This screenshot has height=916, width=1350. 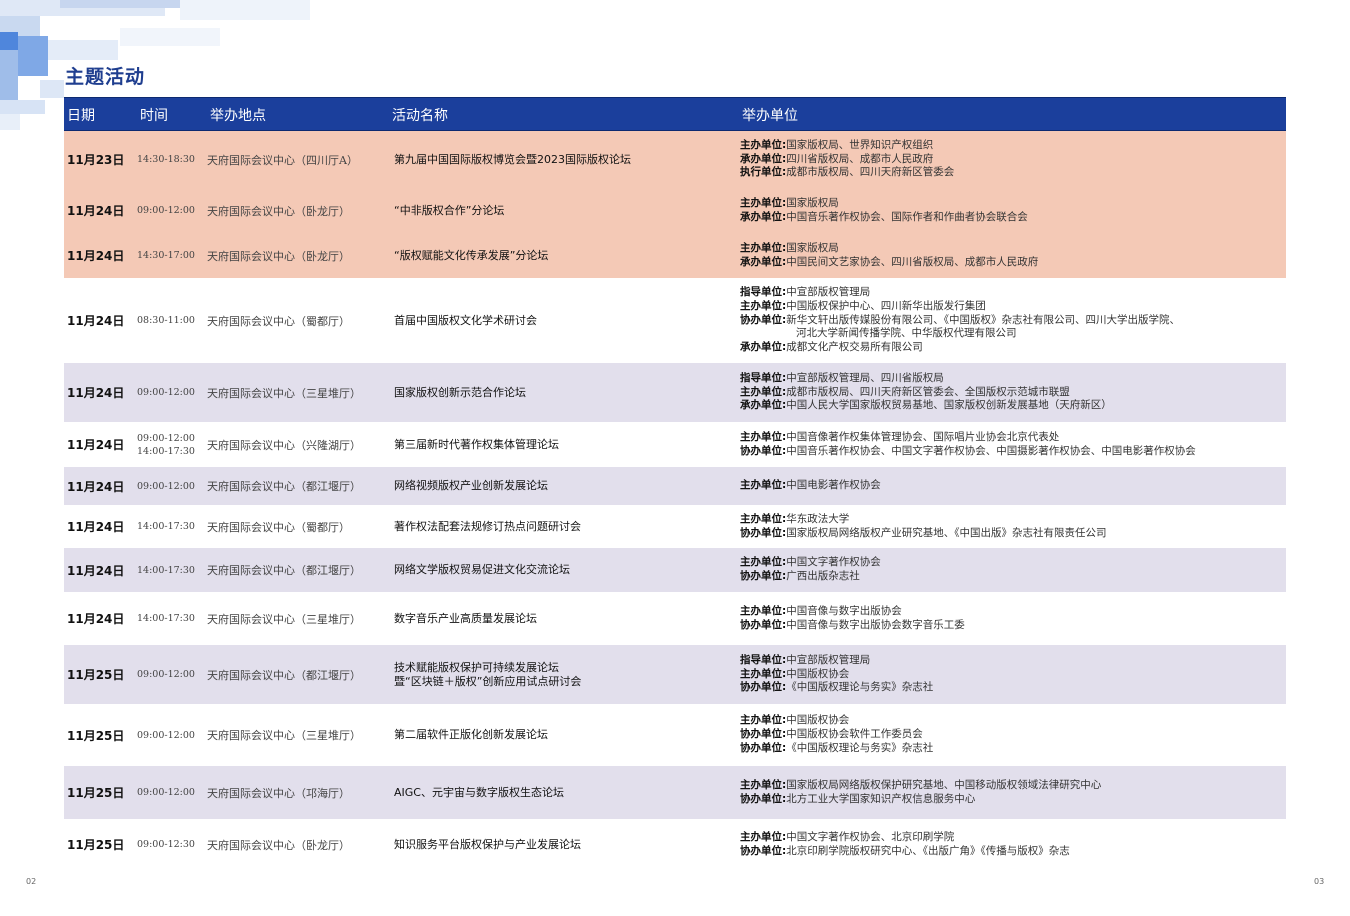 I want to click on organizer-value: 广西出版杂志社, so click(x=823, y=576).